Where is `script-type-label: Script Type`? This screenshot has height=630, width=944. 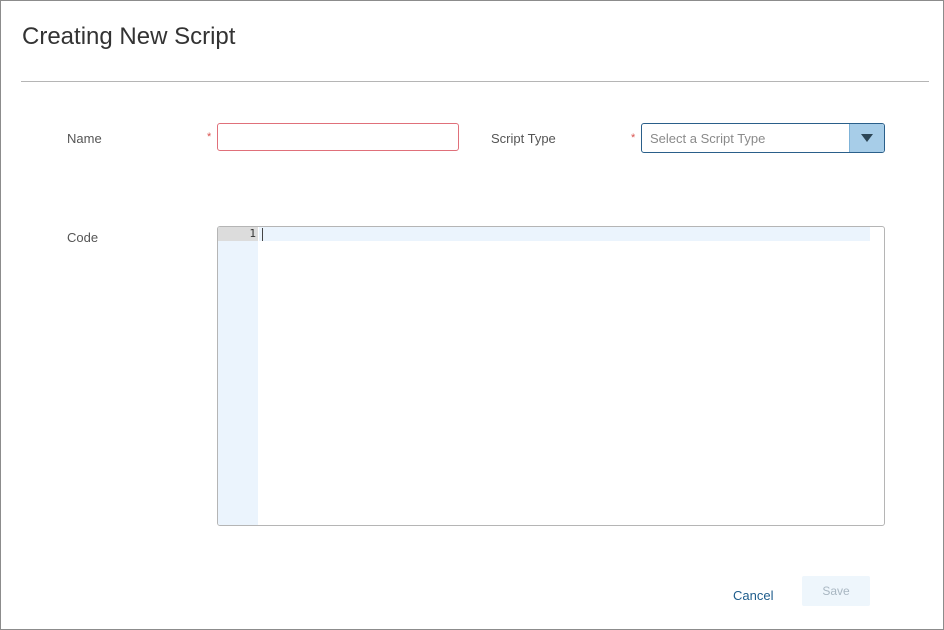
script-type-label: Script Type is located at coordinates (523, 138).